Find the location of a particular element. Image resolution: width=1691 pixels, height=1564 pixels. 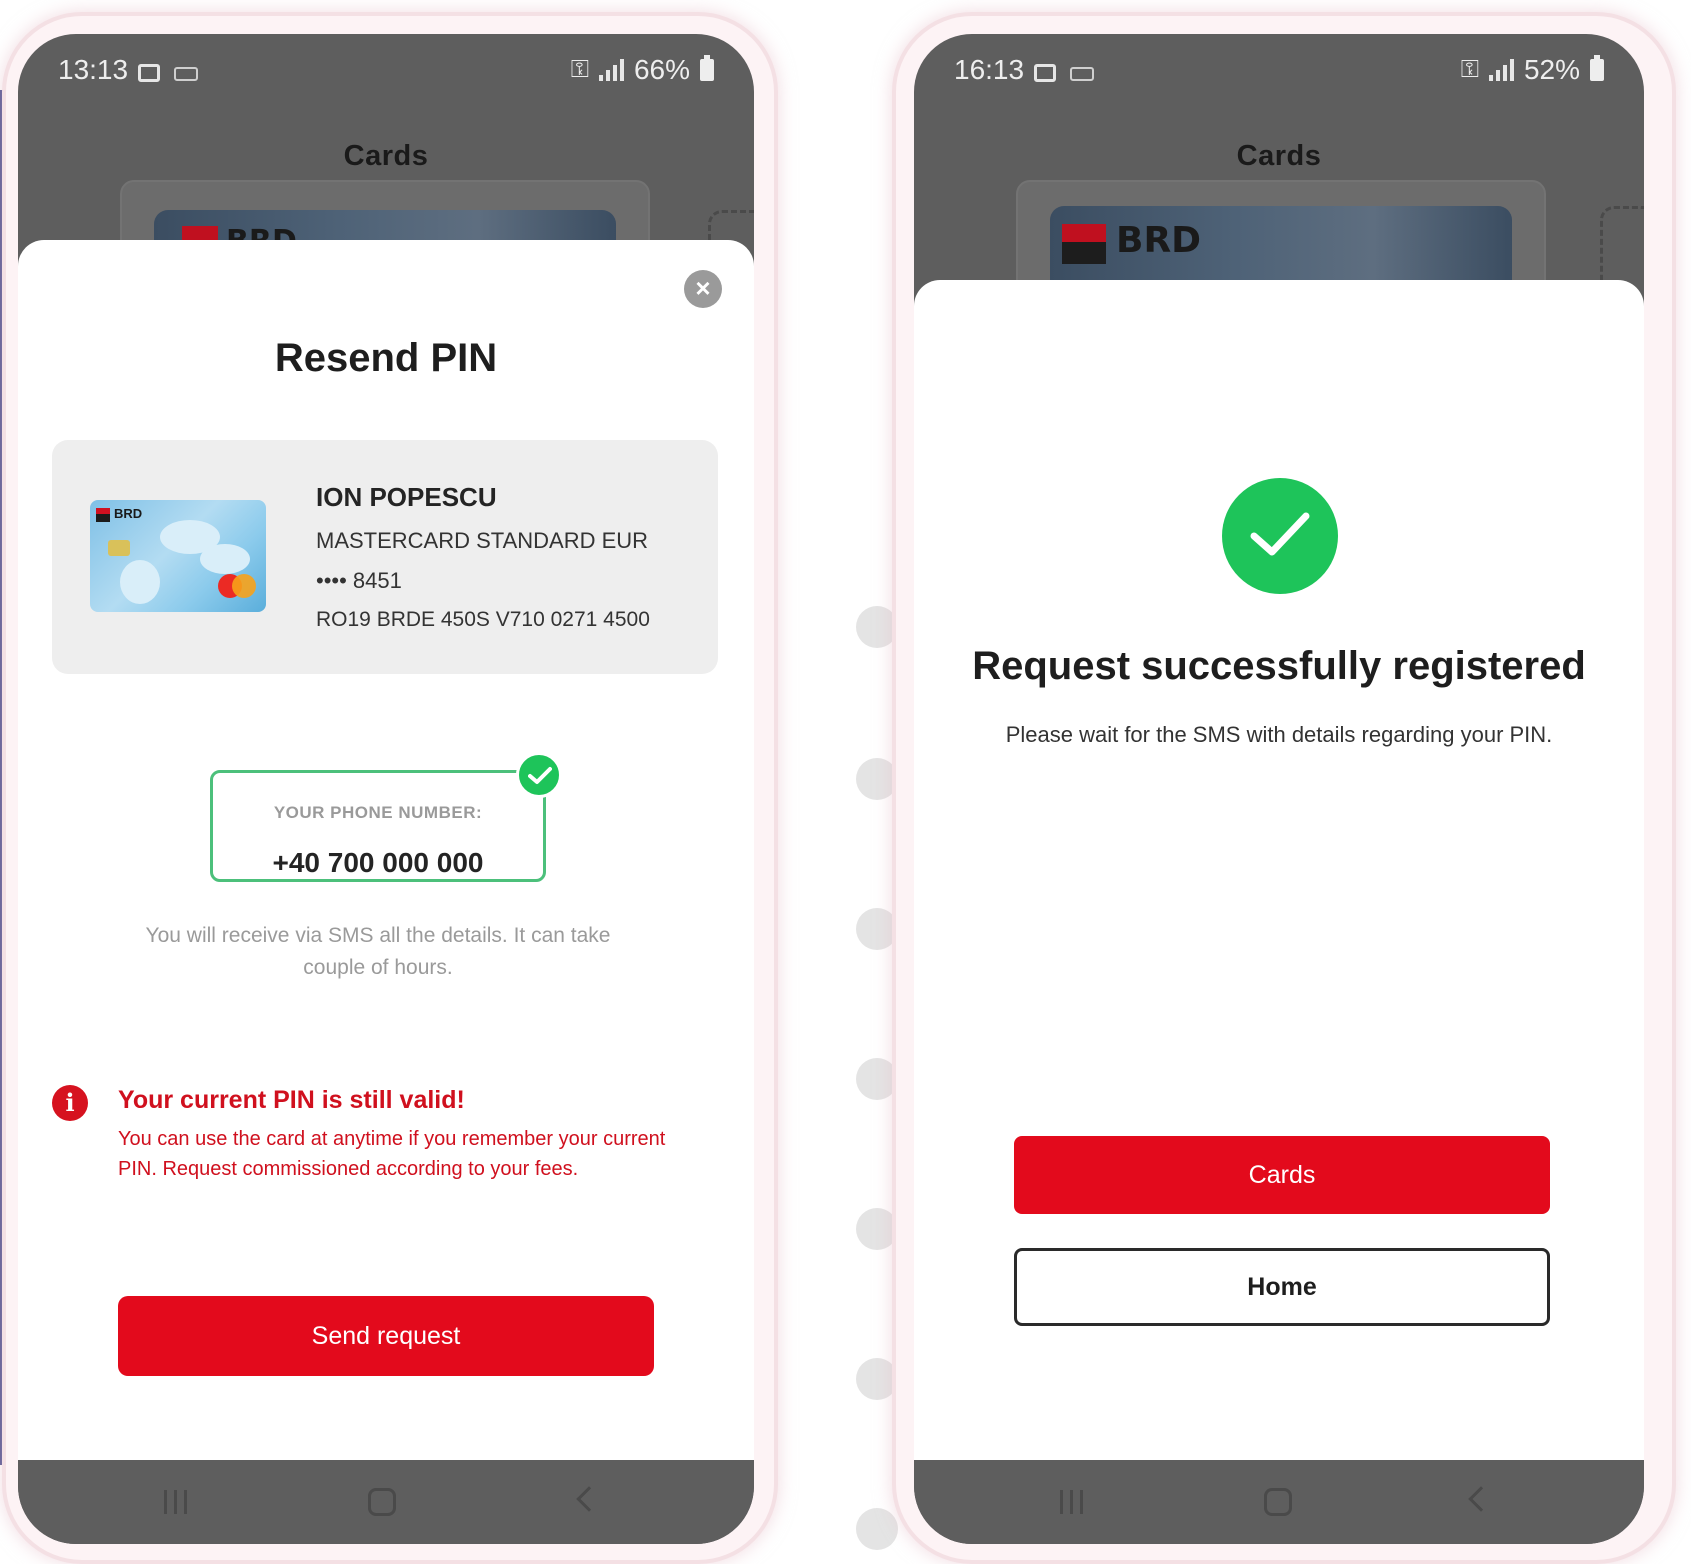

status-right: ⚿ 66% is located at coordinates (642, 70).